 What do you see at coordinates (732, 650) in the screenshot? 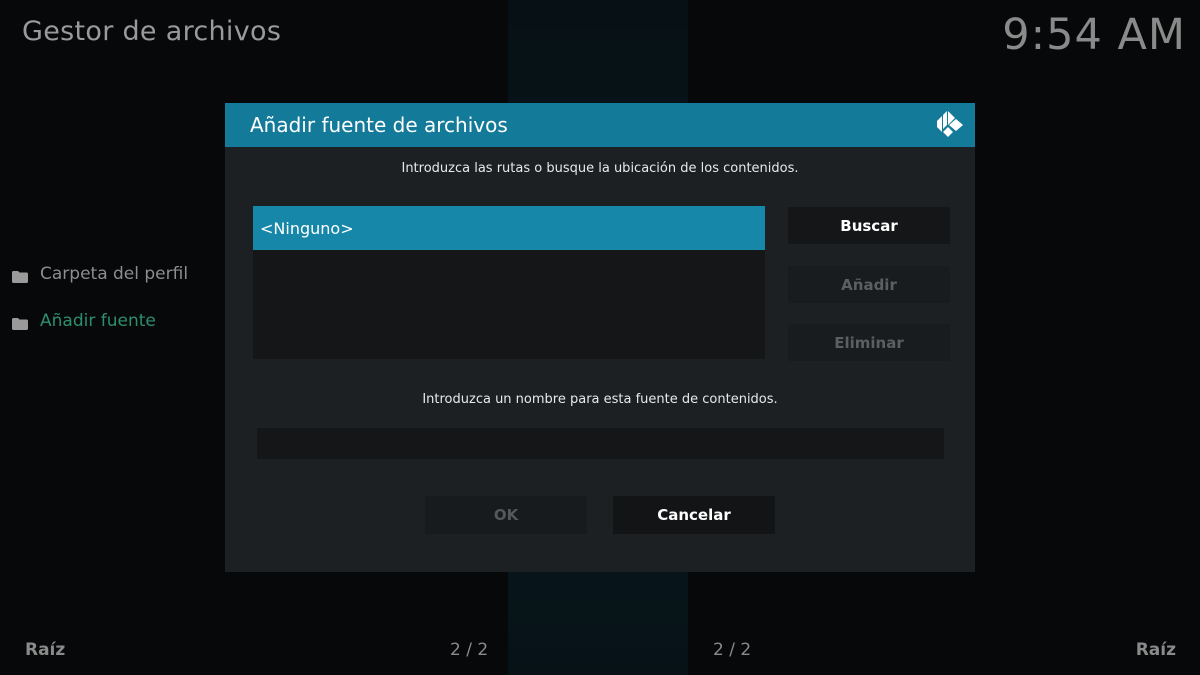
I see `footer-right-count: 2 / 2` at bounding box center [732, 650].